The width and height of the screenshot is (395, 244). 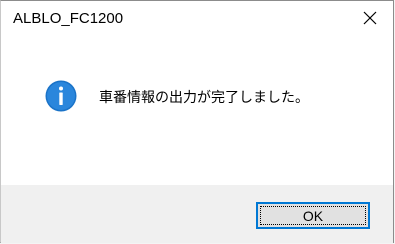 I want to click on close-icon, so click(x=370, y=17).